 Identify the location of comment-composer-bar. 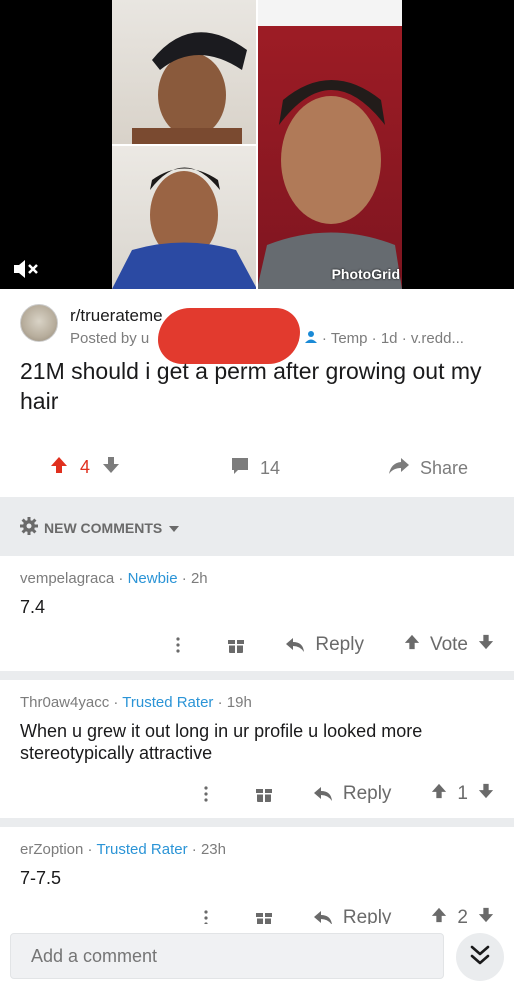
(257, 962).